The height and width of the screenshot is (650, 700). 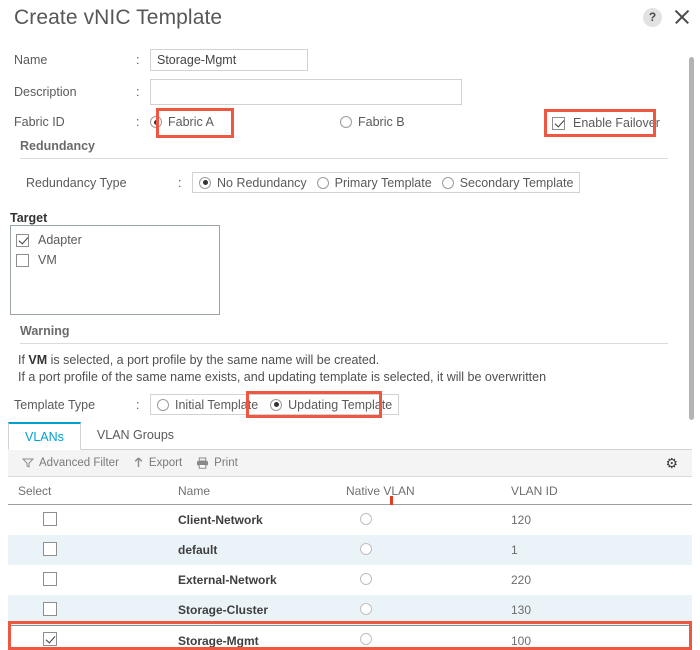 I want to click on target-item-adapter: Adapter, so click(x=115, y=240).